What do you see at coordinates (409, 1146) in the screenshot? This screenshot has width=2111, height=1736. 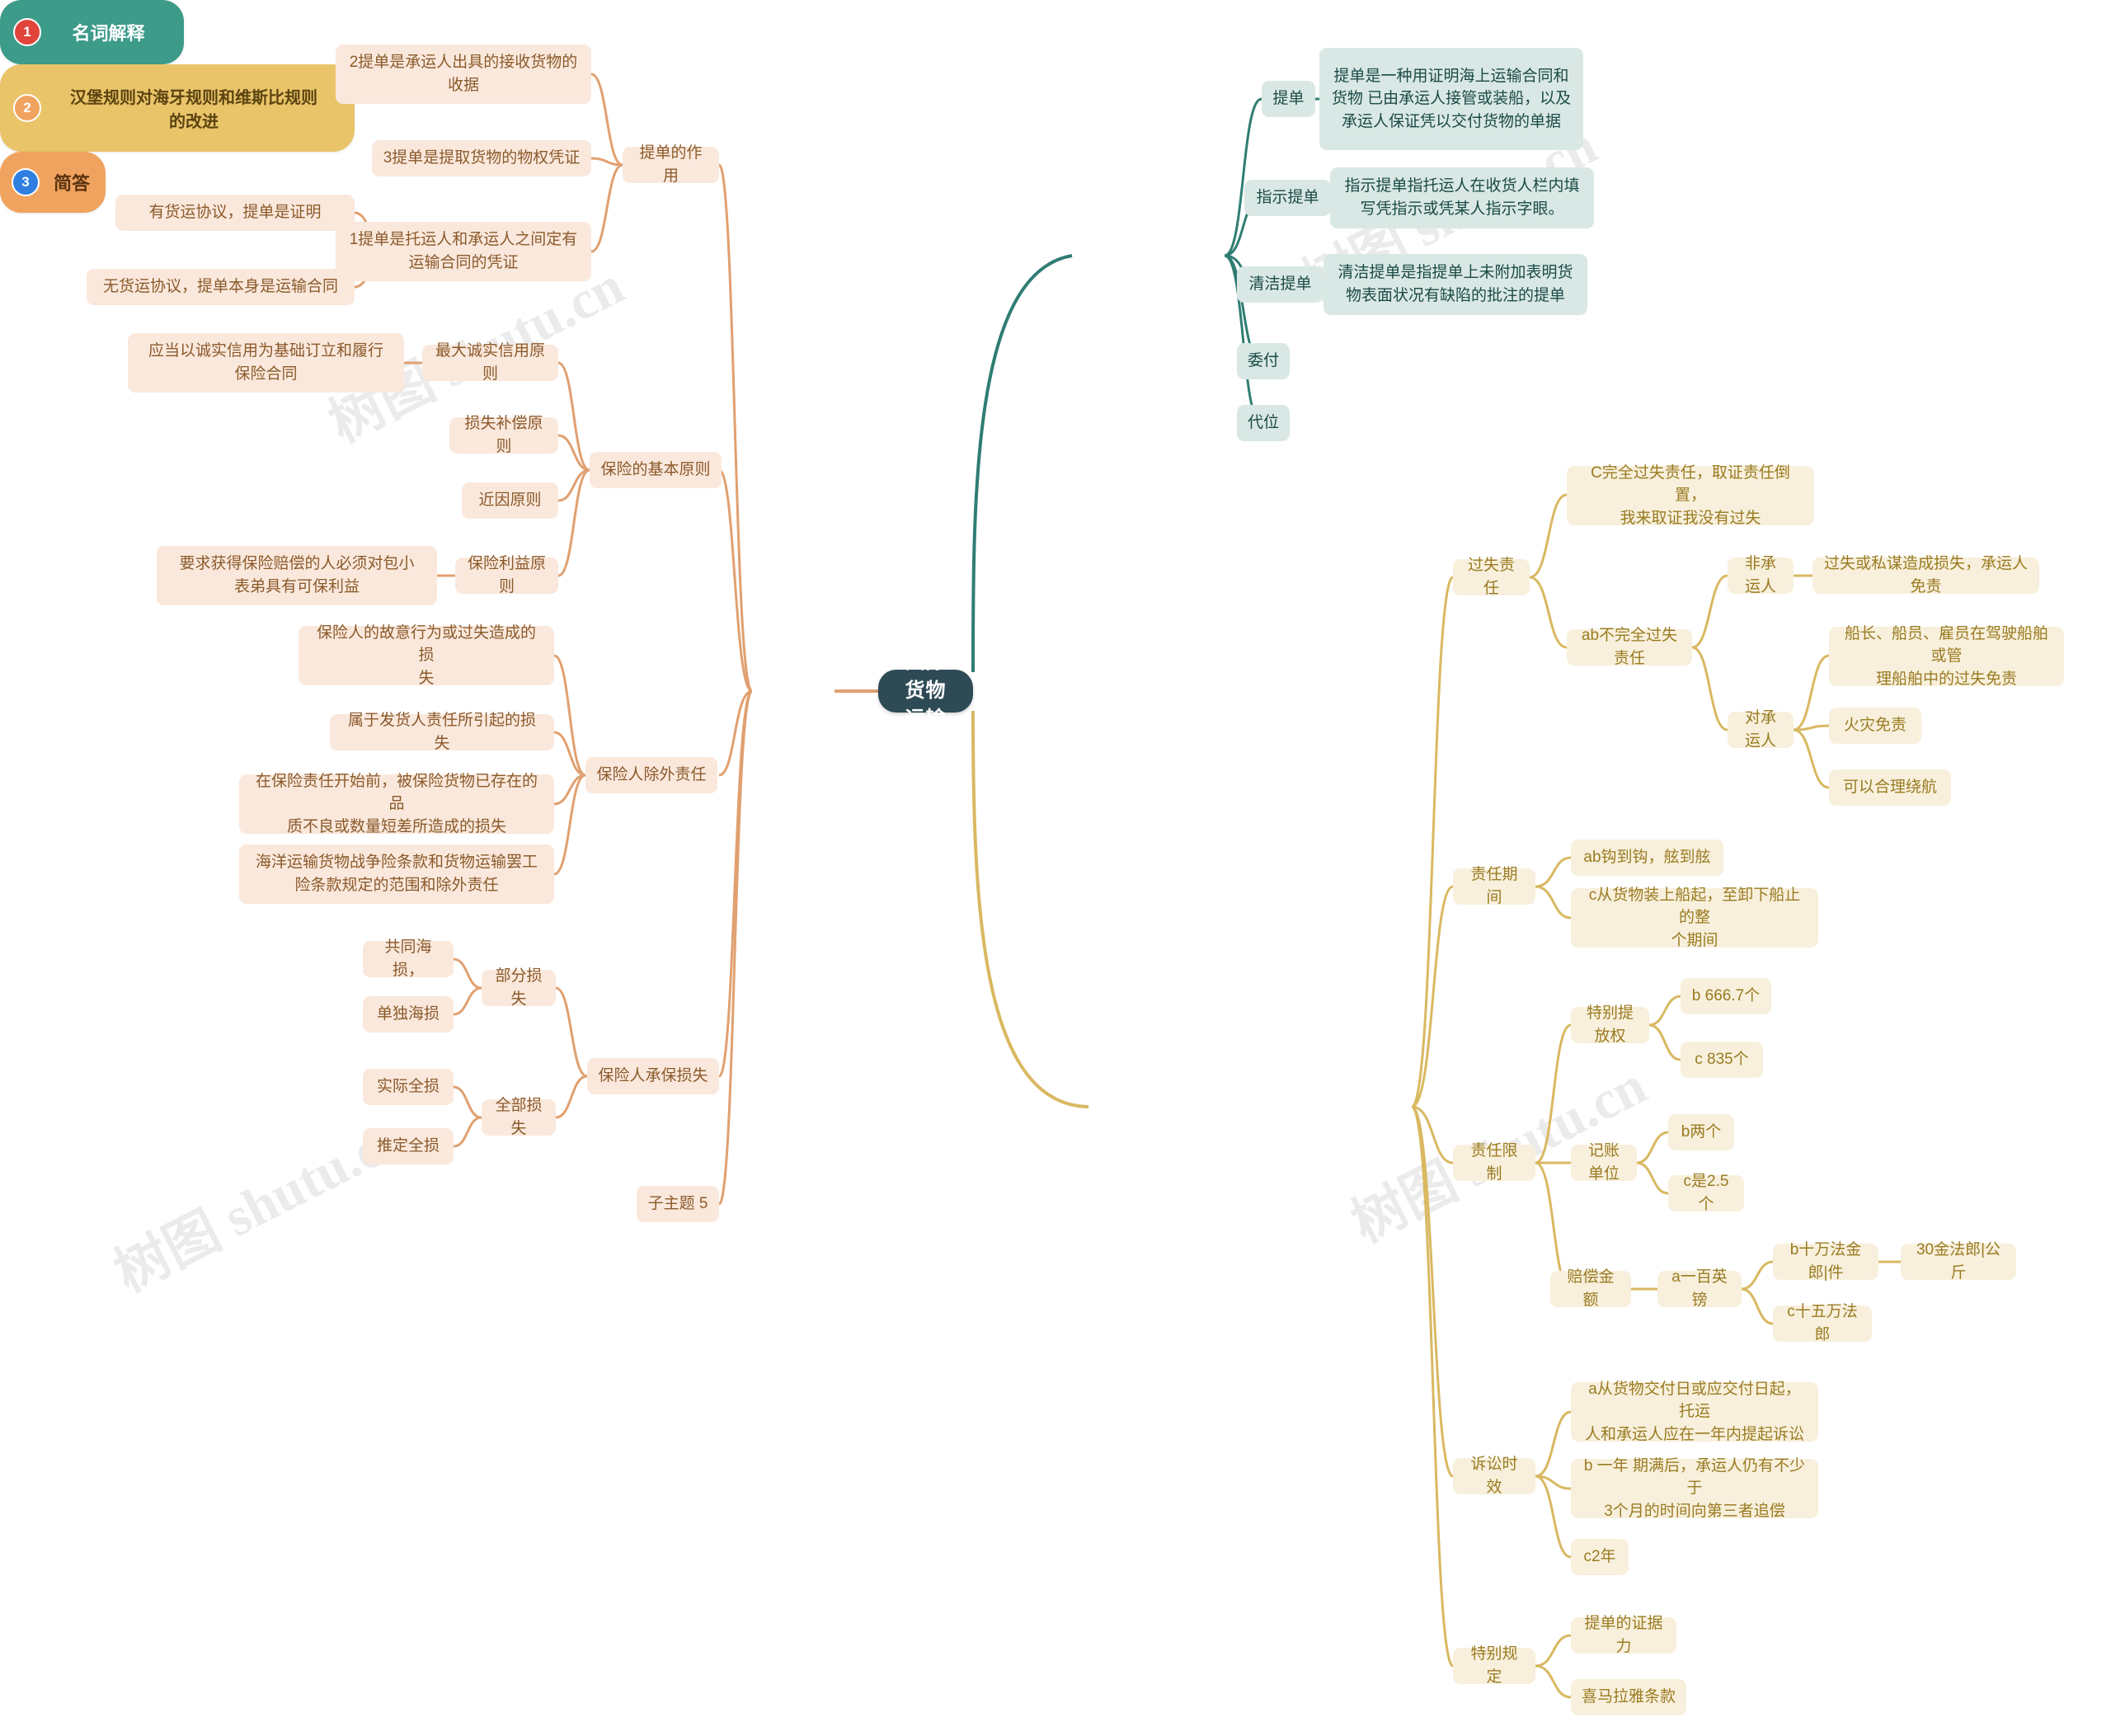 I see `node-tuiding-quansun: 推定全损` at bounding box center [409, 1146].